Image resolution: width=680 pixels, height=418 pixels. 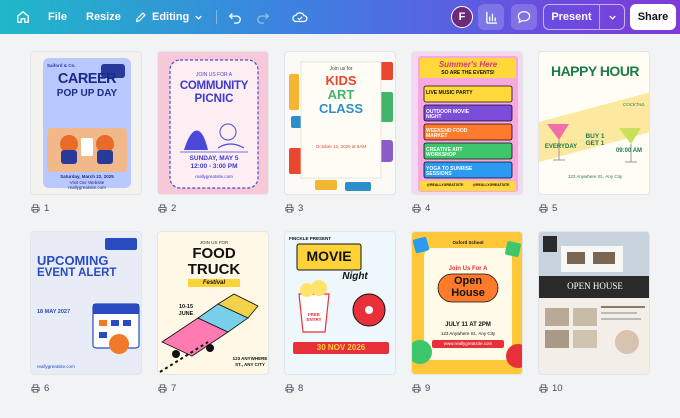 I want to click on page-7-text-1: FOOD, so click(x=214, y=253).